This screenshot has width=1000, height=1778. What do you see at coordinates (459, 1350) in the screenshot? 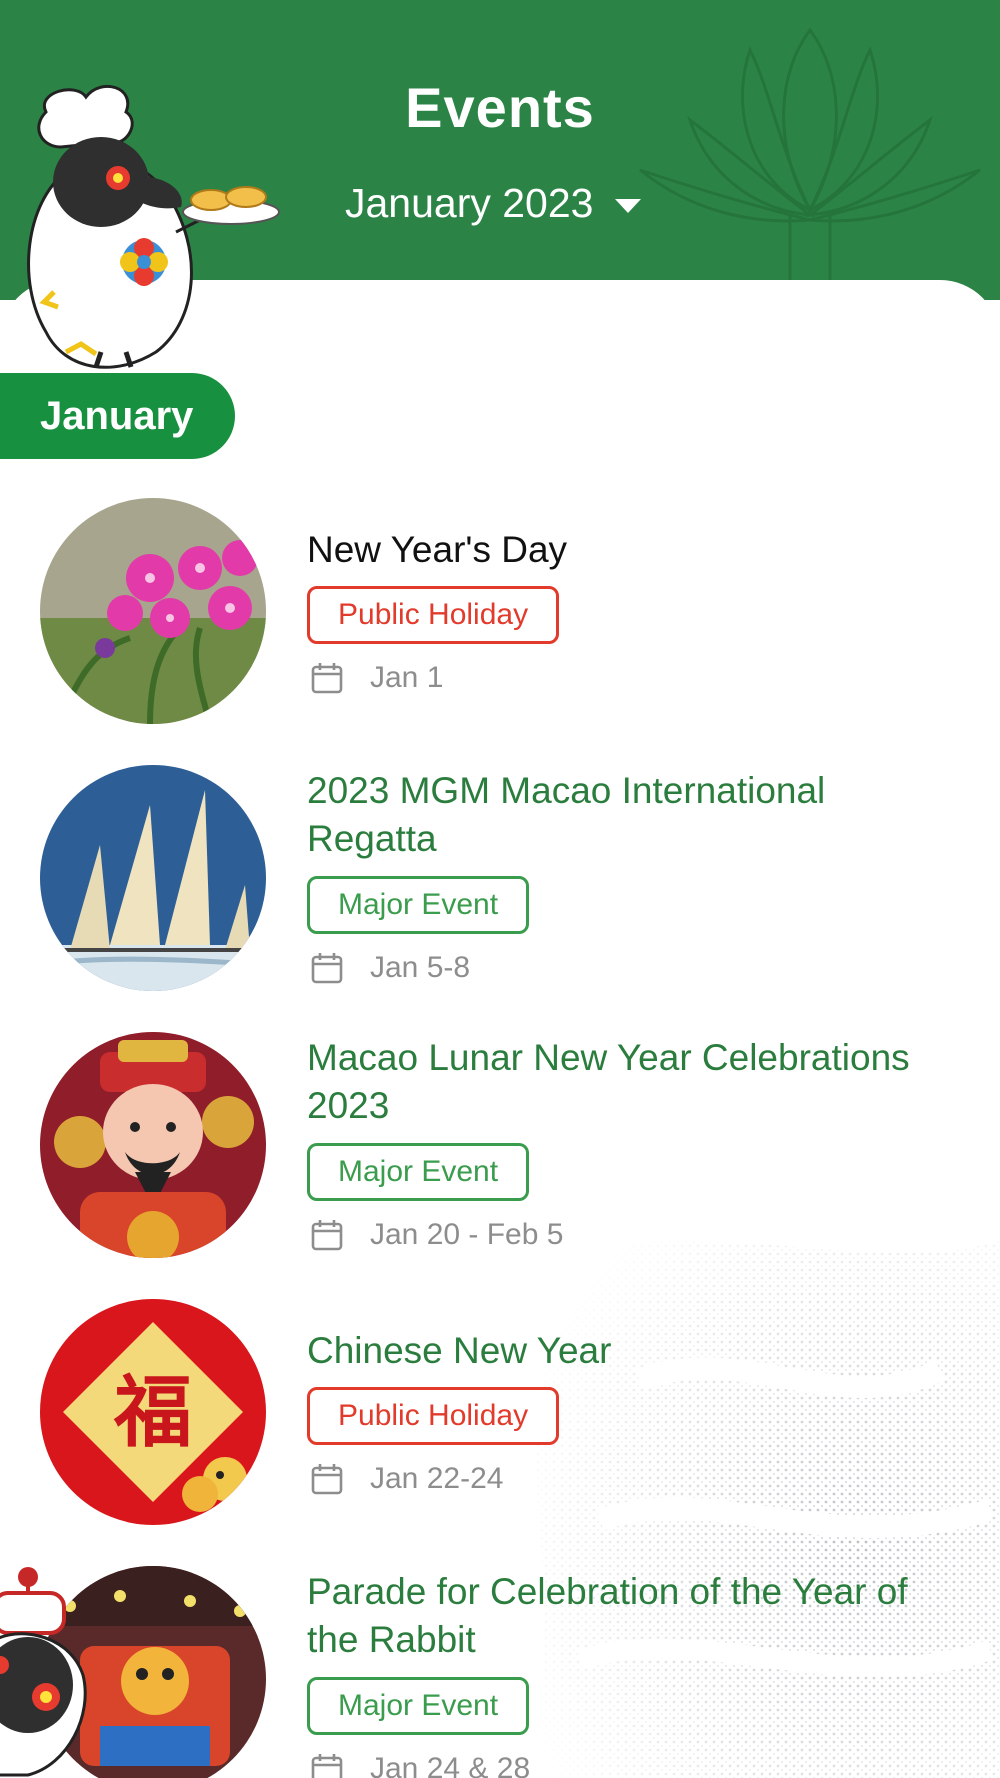
I see `event-title: Chinese New Year` at bounding box center [459, 1350].